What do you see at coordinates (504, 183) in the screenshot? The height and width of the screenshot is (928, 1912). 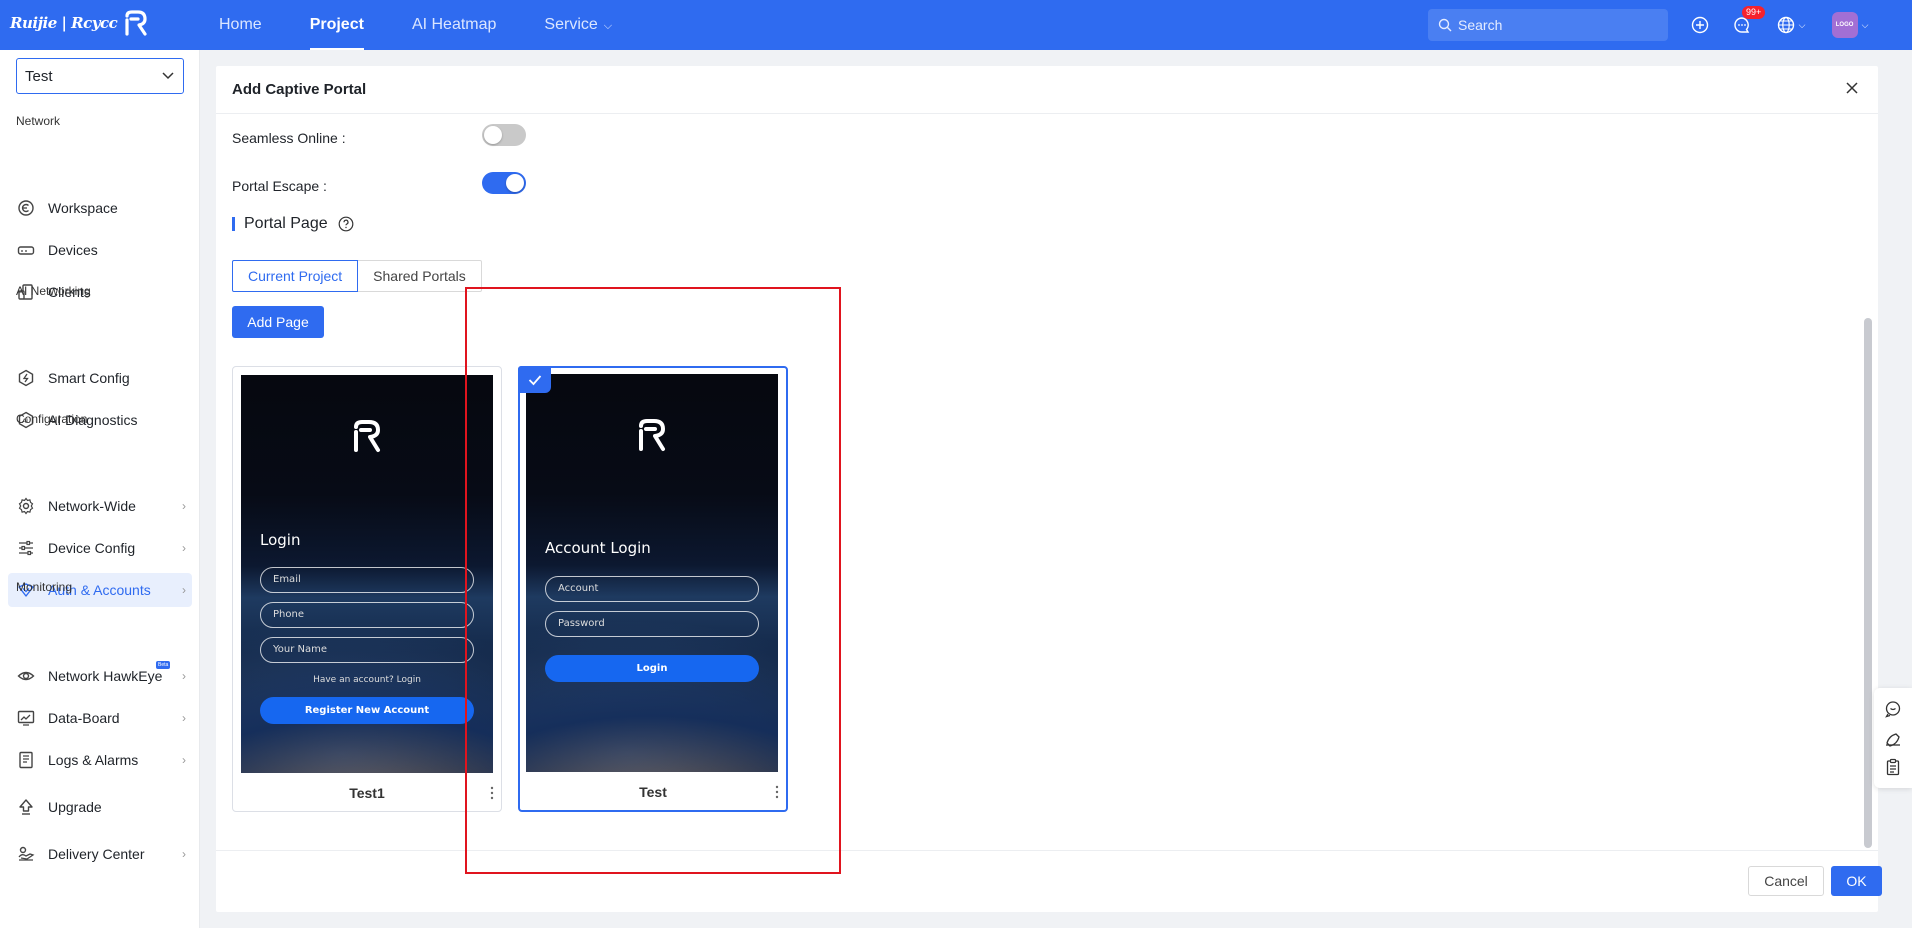 I see `portal-escape-toggle` at bounding box center [504, 183].